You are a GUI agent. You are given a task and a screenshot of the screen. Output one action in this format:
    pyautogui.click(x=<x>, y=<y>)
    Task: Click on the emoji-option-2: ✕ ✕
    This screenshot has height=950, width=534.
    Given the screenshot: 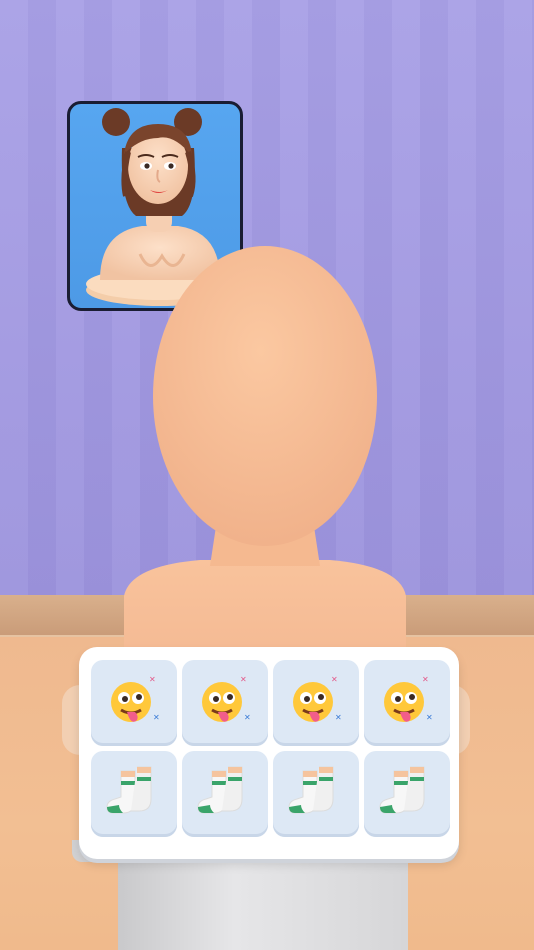 What is the action you would take?
    pyautogui.click(x=225, y=703)
    